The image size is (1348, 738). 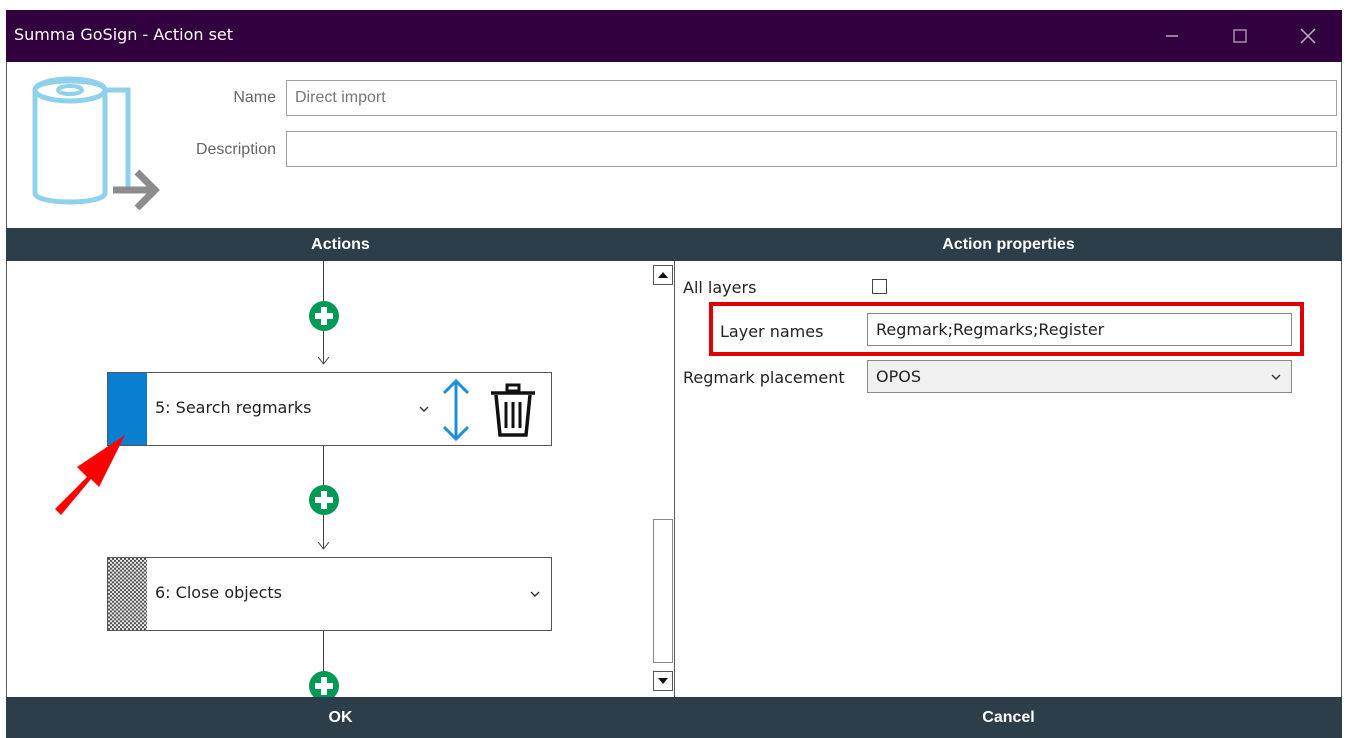 I want to click on caret-up-icon, so click(x=663, y=275).